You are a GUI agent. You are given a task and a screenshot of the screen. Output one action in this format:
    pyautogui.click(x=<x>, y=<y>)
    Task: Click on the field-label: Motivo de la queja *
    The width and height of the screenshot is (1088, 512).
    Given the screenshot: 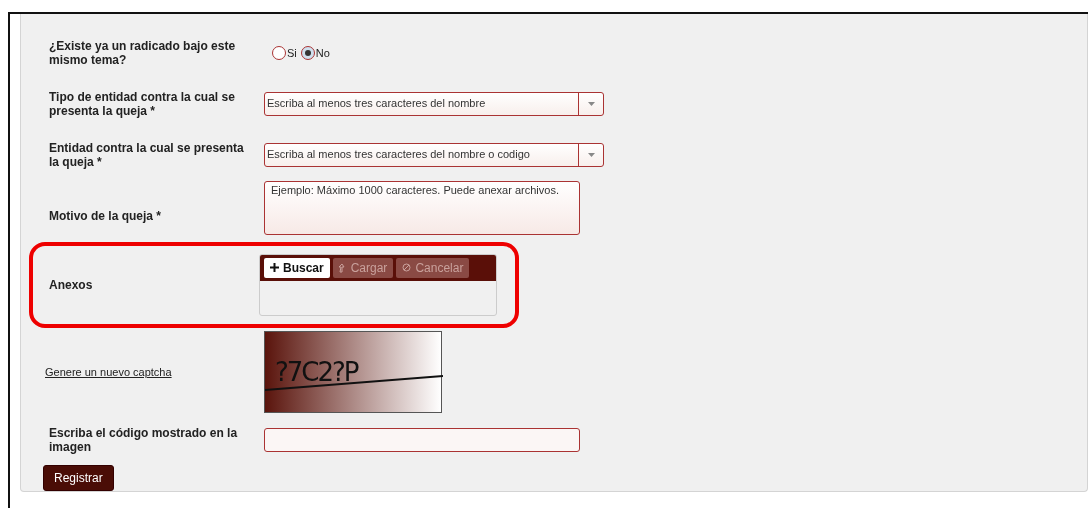 What is the action you would take?
    pyautogui.click(x=105, y=216)
    